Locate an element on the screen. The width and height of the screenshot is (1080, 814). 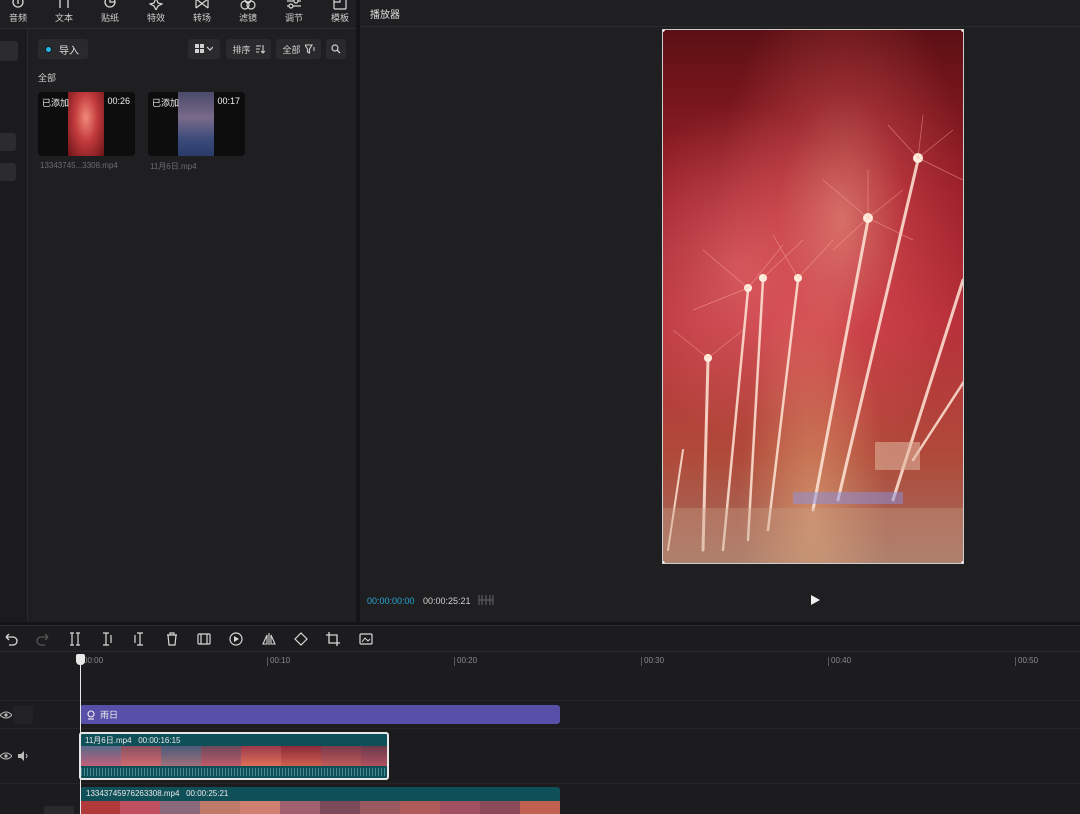
delete-icon is located at coordinates (172, 639).